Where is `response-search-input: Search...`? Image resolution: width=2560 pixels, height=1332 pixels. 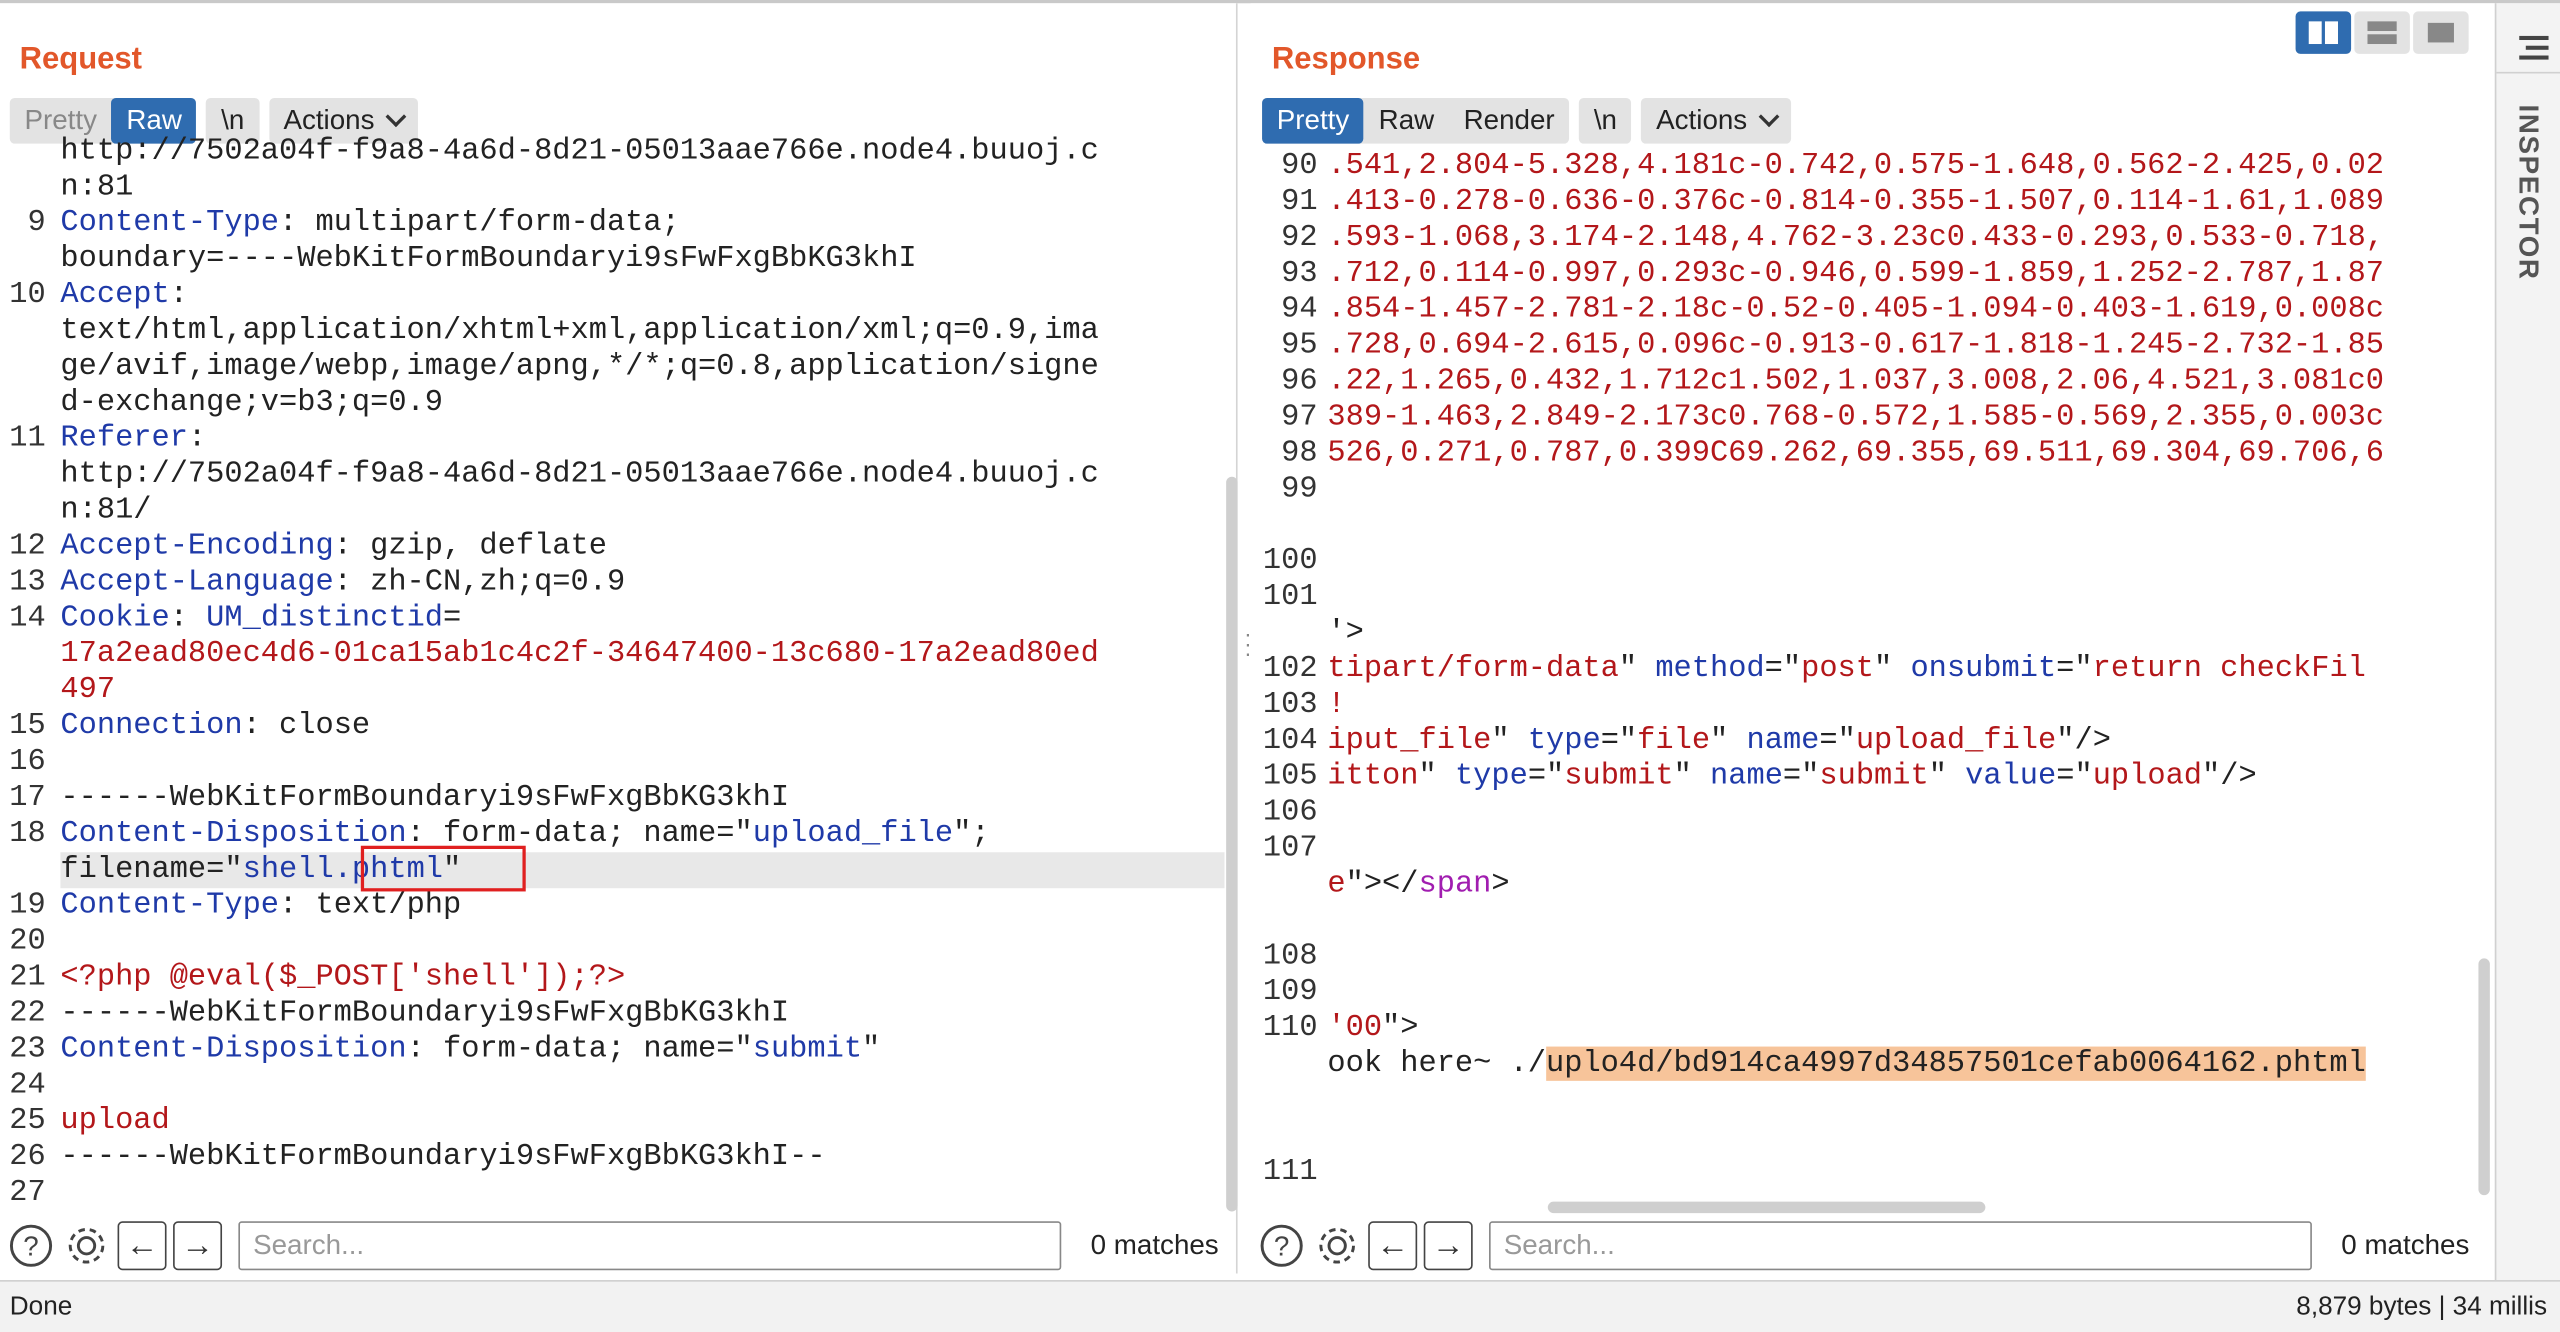
response-search-input: Search... is located at coordinates (1900, 1246).